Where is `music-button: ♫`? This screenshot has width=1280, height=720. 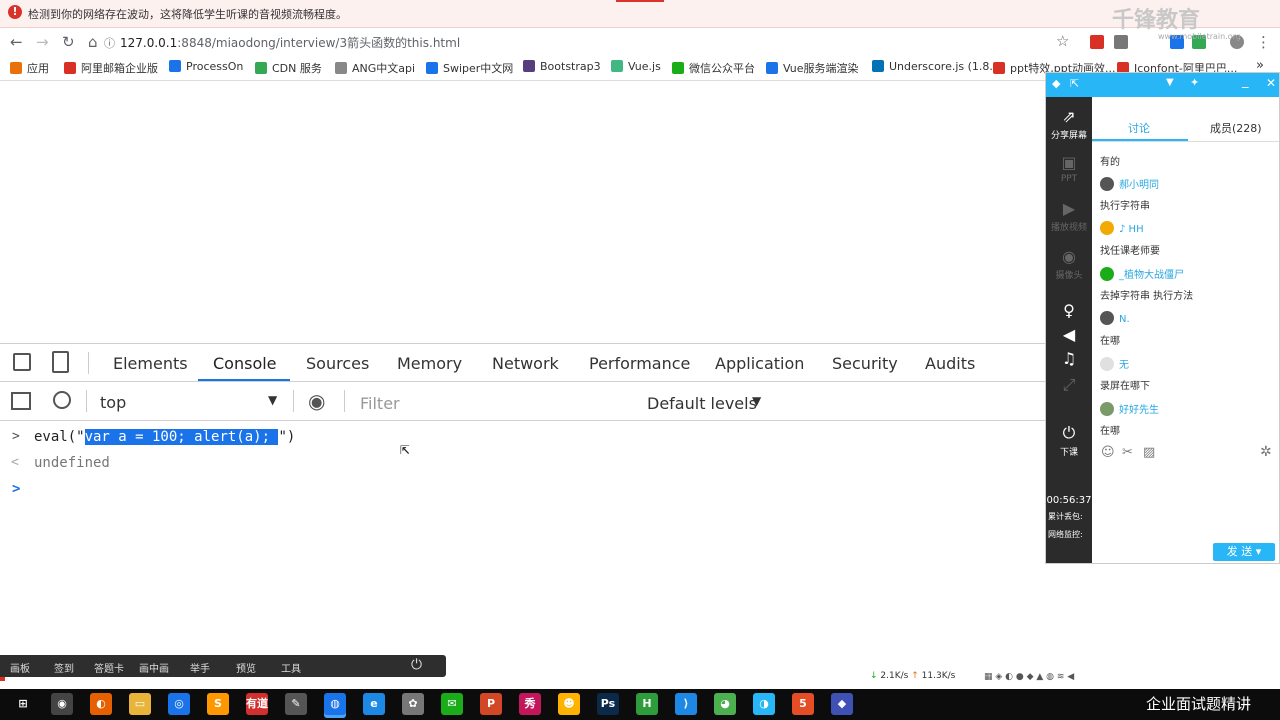
music-button: ♫ is located at coordinates (1069, 359).